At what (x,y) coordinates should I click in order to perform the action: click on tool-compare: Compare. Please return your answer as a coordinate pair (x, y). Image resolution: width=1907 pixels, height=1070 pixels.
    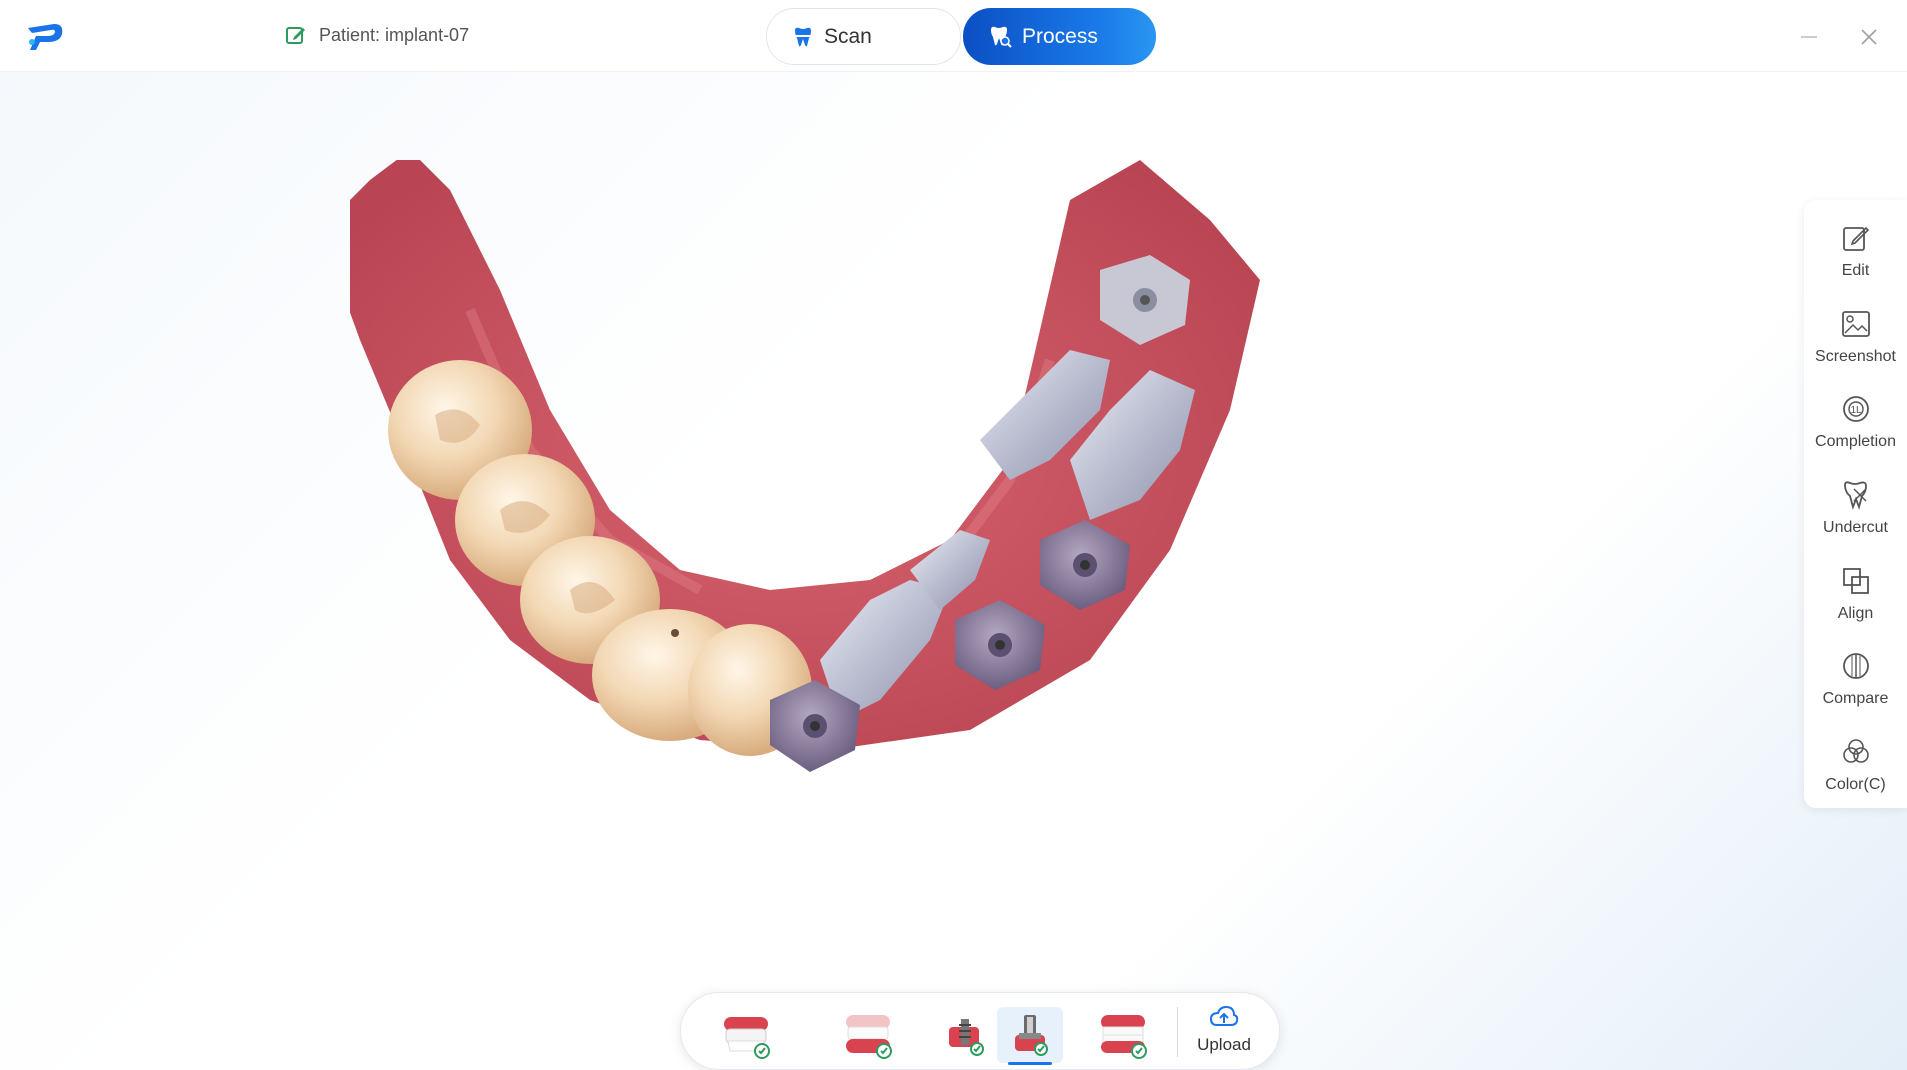
    Looking at the image, I should click on (1855, 680).